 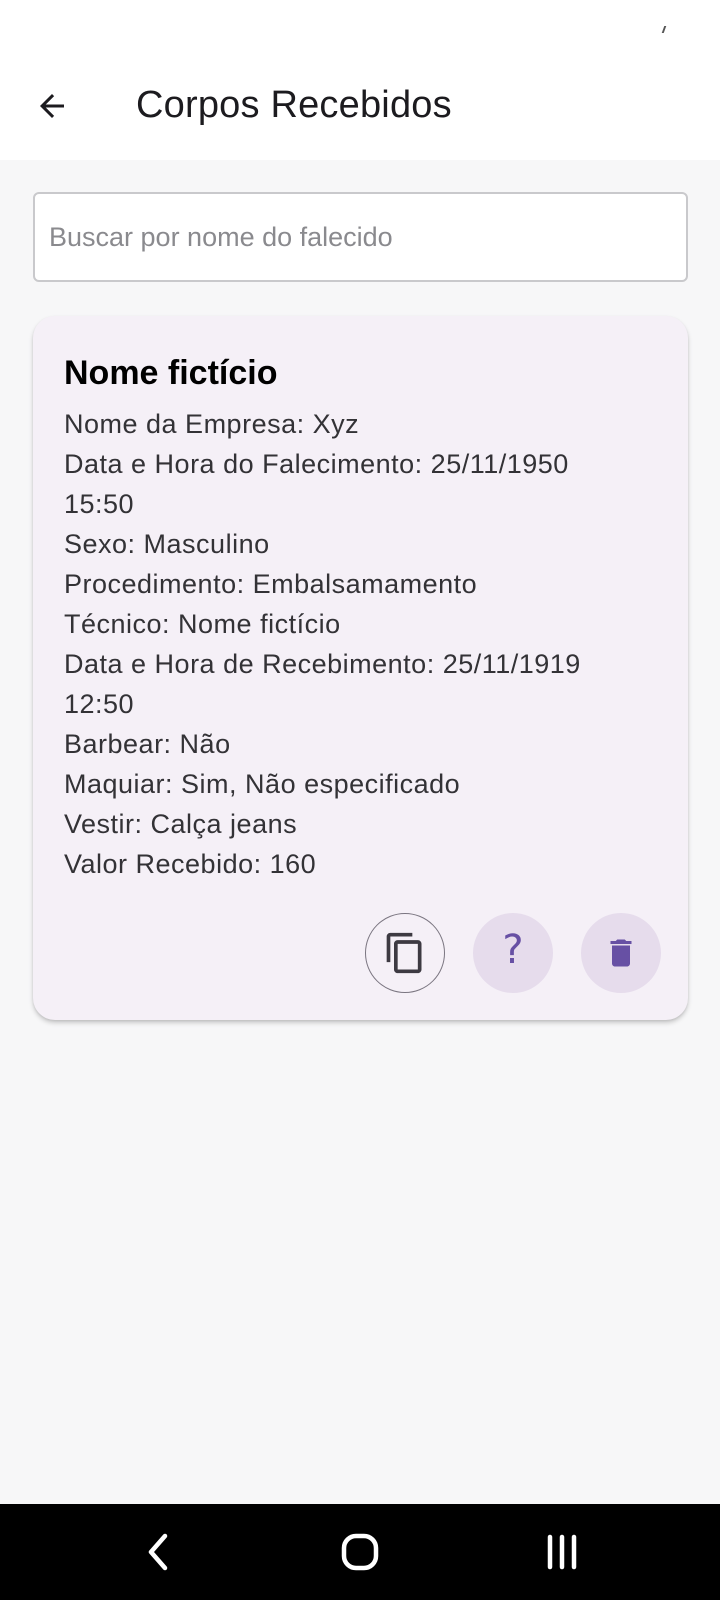 I want to click on system-navigation-bar, so click(x=360, y=1552).